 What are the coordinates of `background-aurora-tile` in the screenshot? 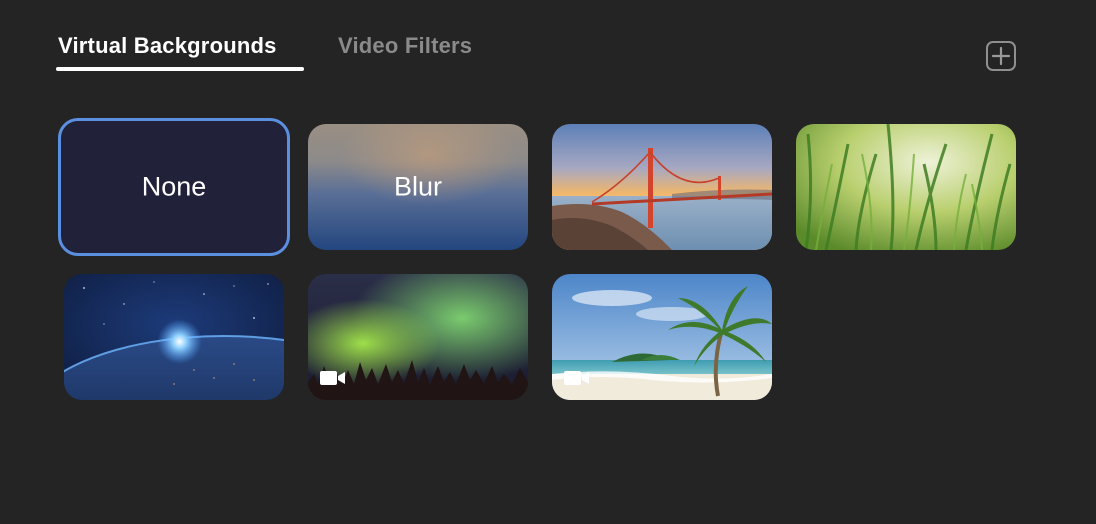 It's located at (418, 337).